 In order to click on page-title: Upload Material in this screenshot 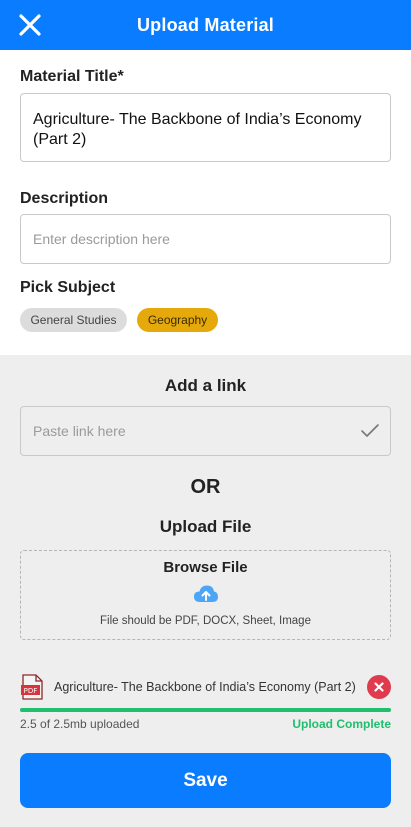, I will do `click(205, 24)`.